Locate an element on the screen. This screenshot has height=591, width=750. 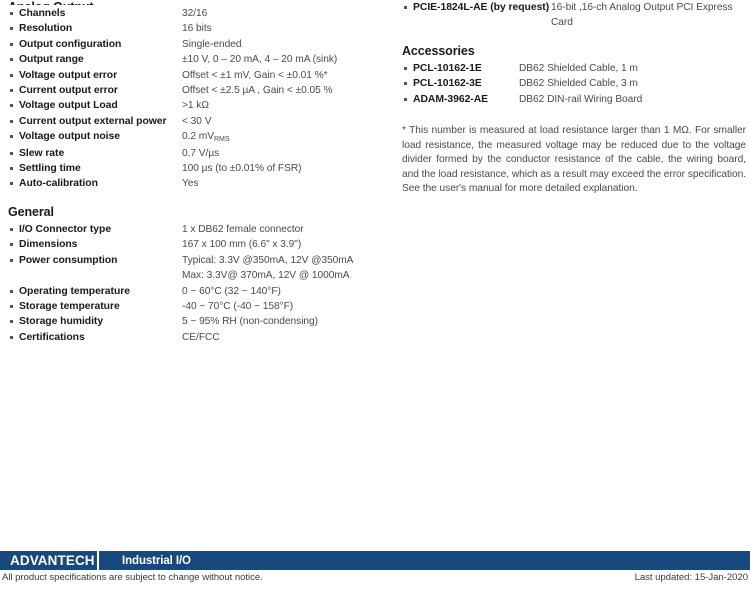
spec-value-line-2: Max: 3.3V@ 370mA, 12V @ 1000mA is located at coordinates (266, 276).